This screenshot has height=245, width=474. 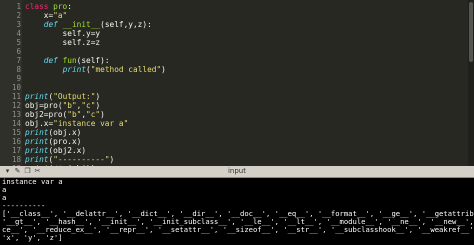 I want to click on code-line: print(obj.x), so click(x=53, y=132).